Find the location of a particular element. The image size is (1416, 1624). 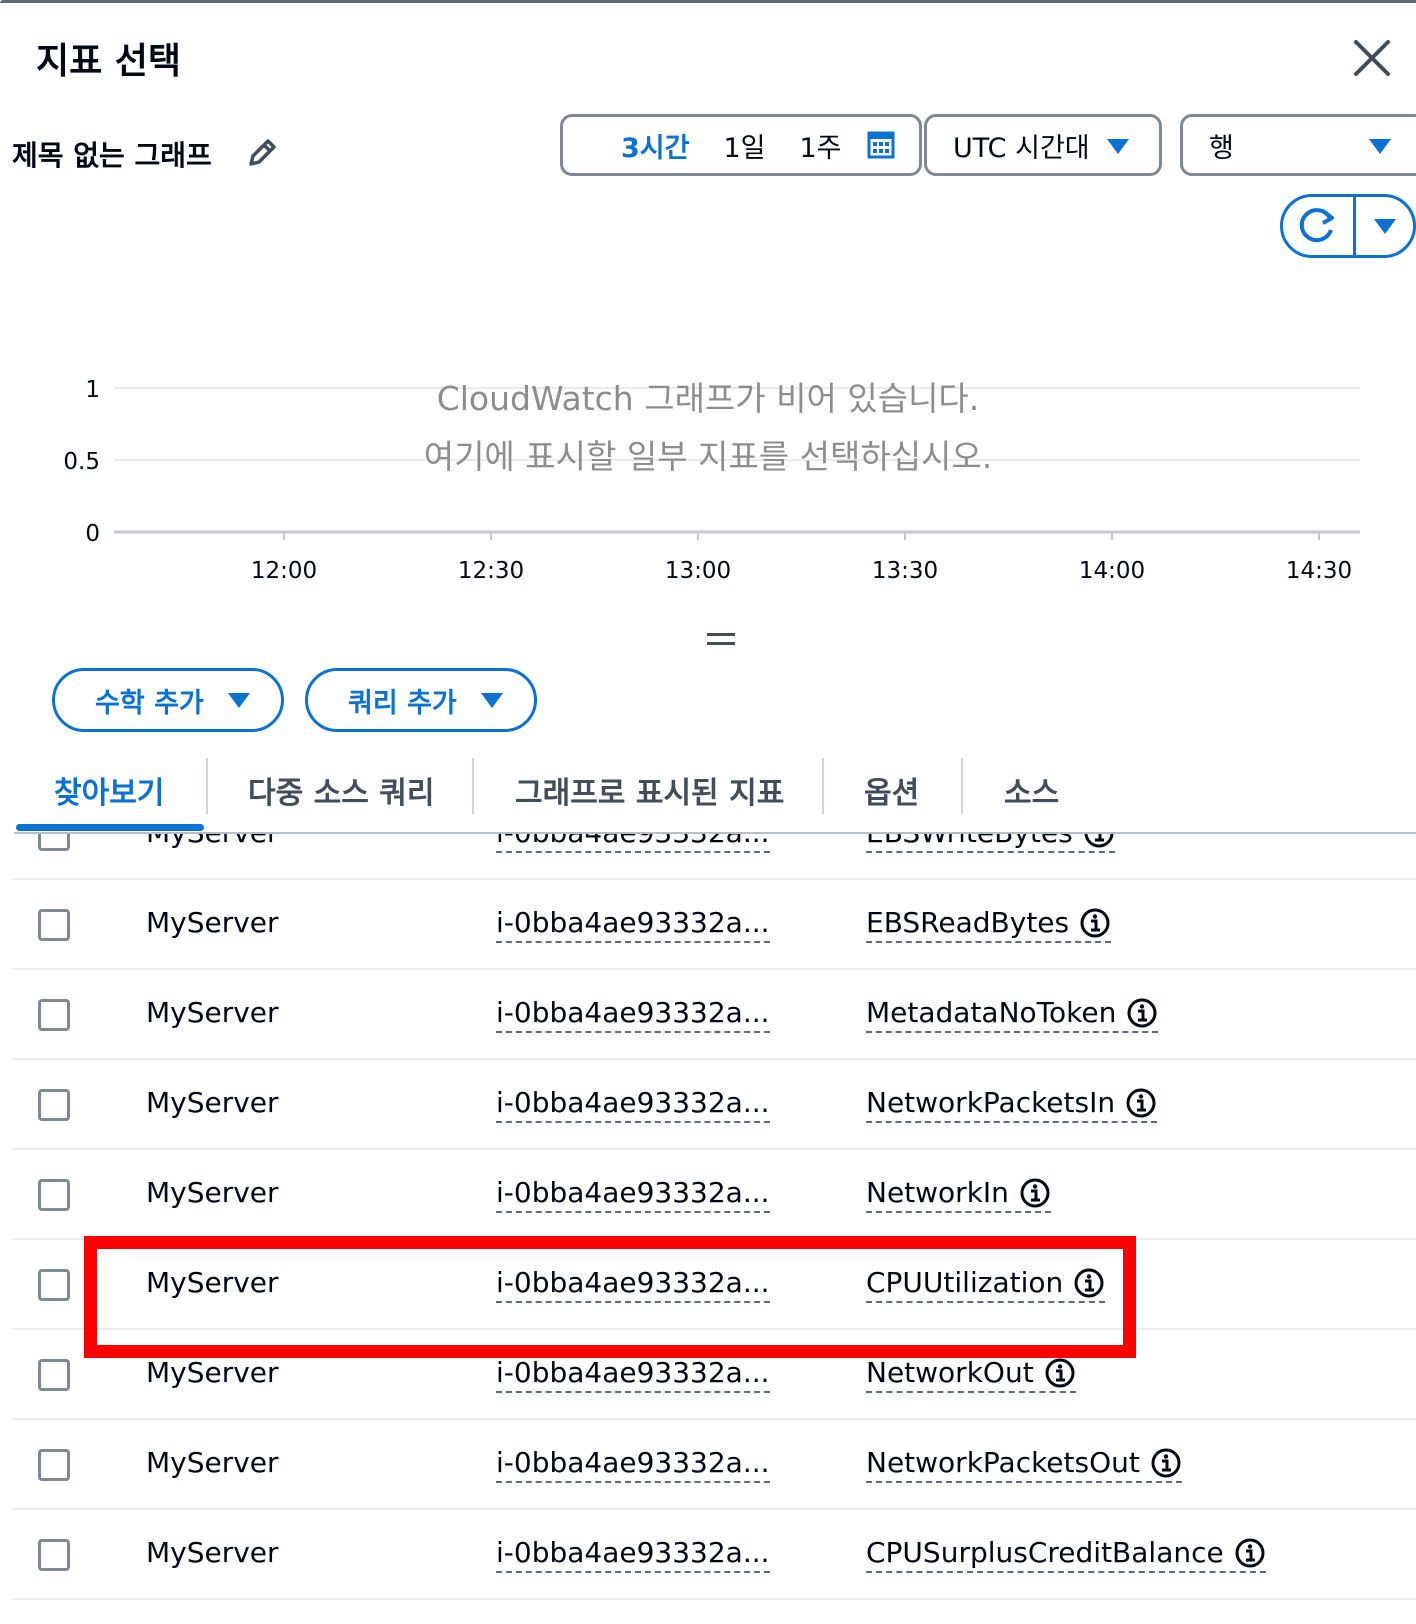

cell-metric-name: MetadataNoToken is located at coordinates (1012, 1014).